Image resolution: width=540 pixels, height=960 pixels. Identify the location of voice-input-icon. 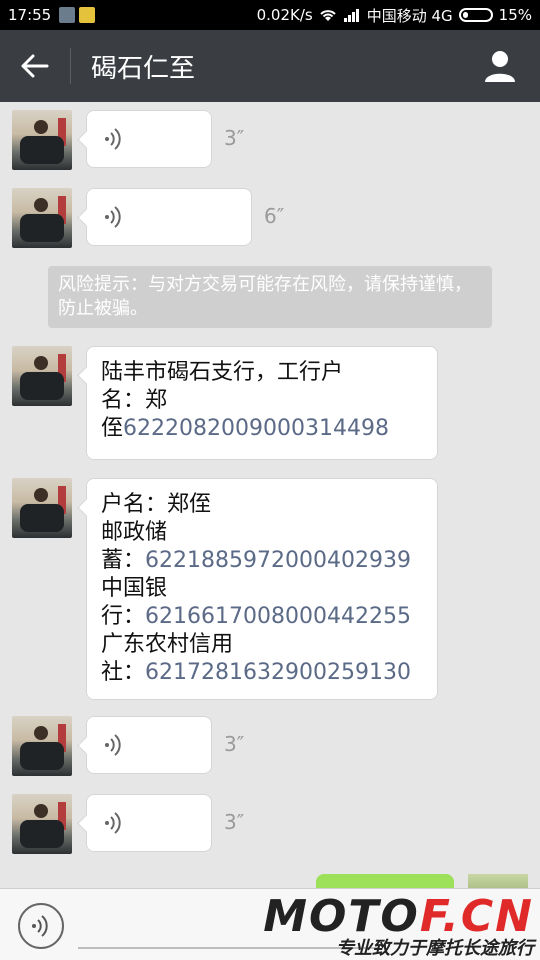
(40, 926).